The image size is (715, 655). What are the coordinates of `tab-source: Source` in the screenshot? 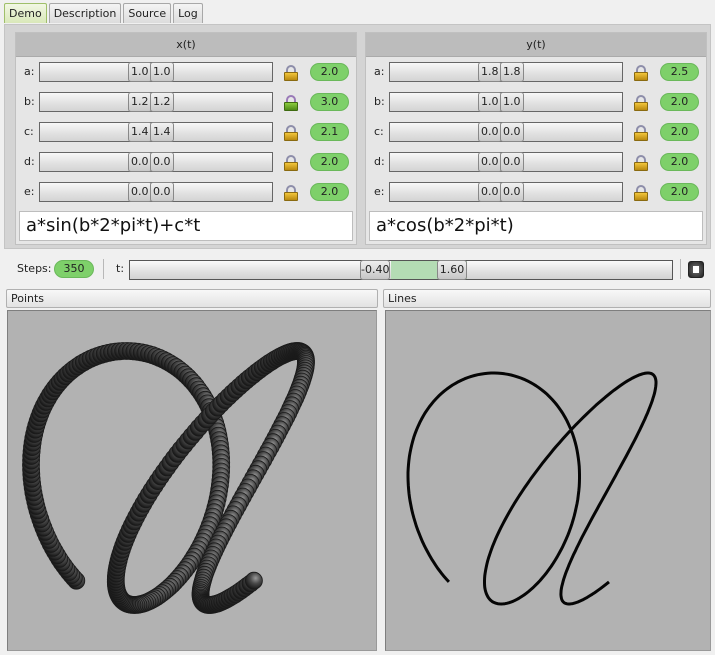 It's located at (147, 13).